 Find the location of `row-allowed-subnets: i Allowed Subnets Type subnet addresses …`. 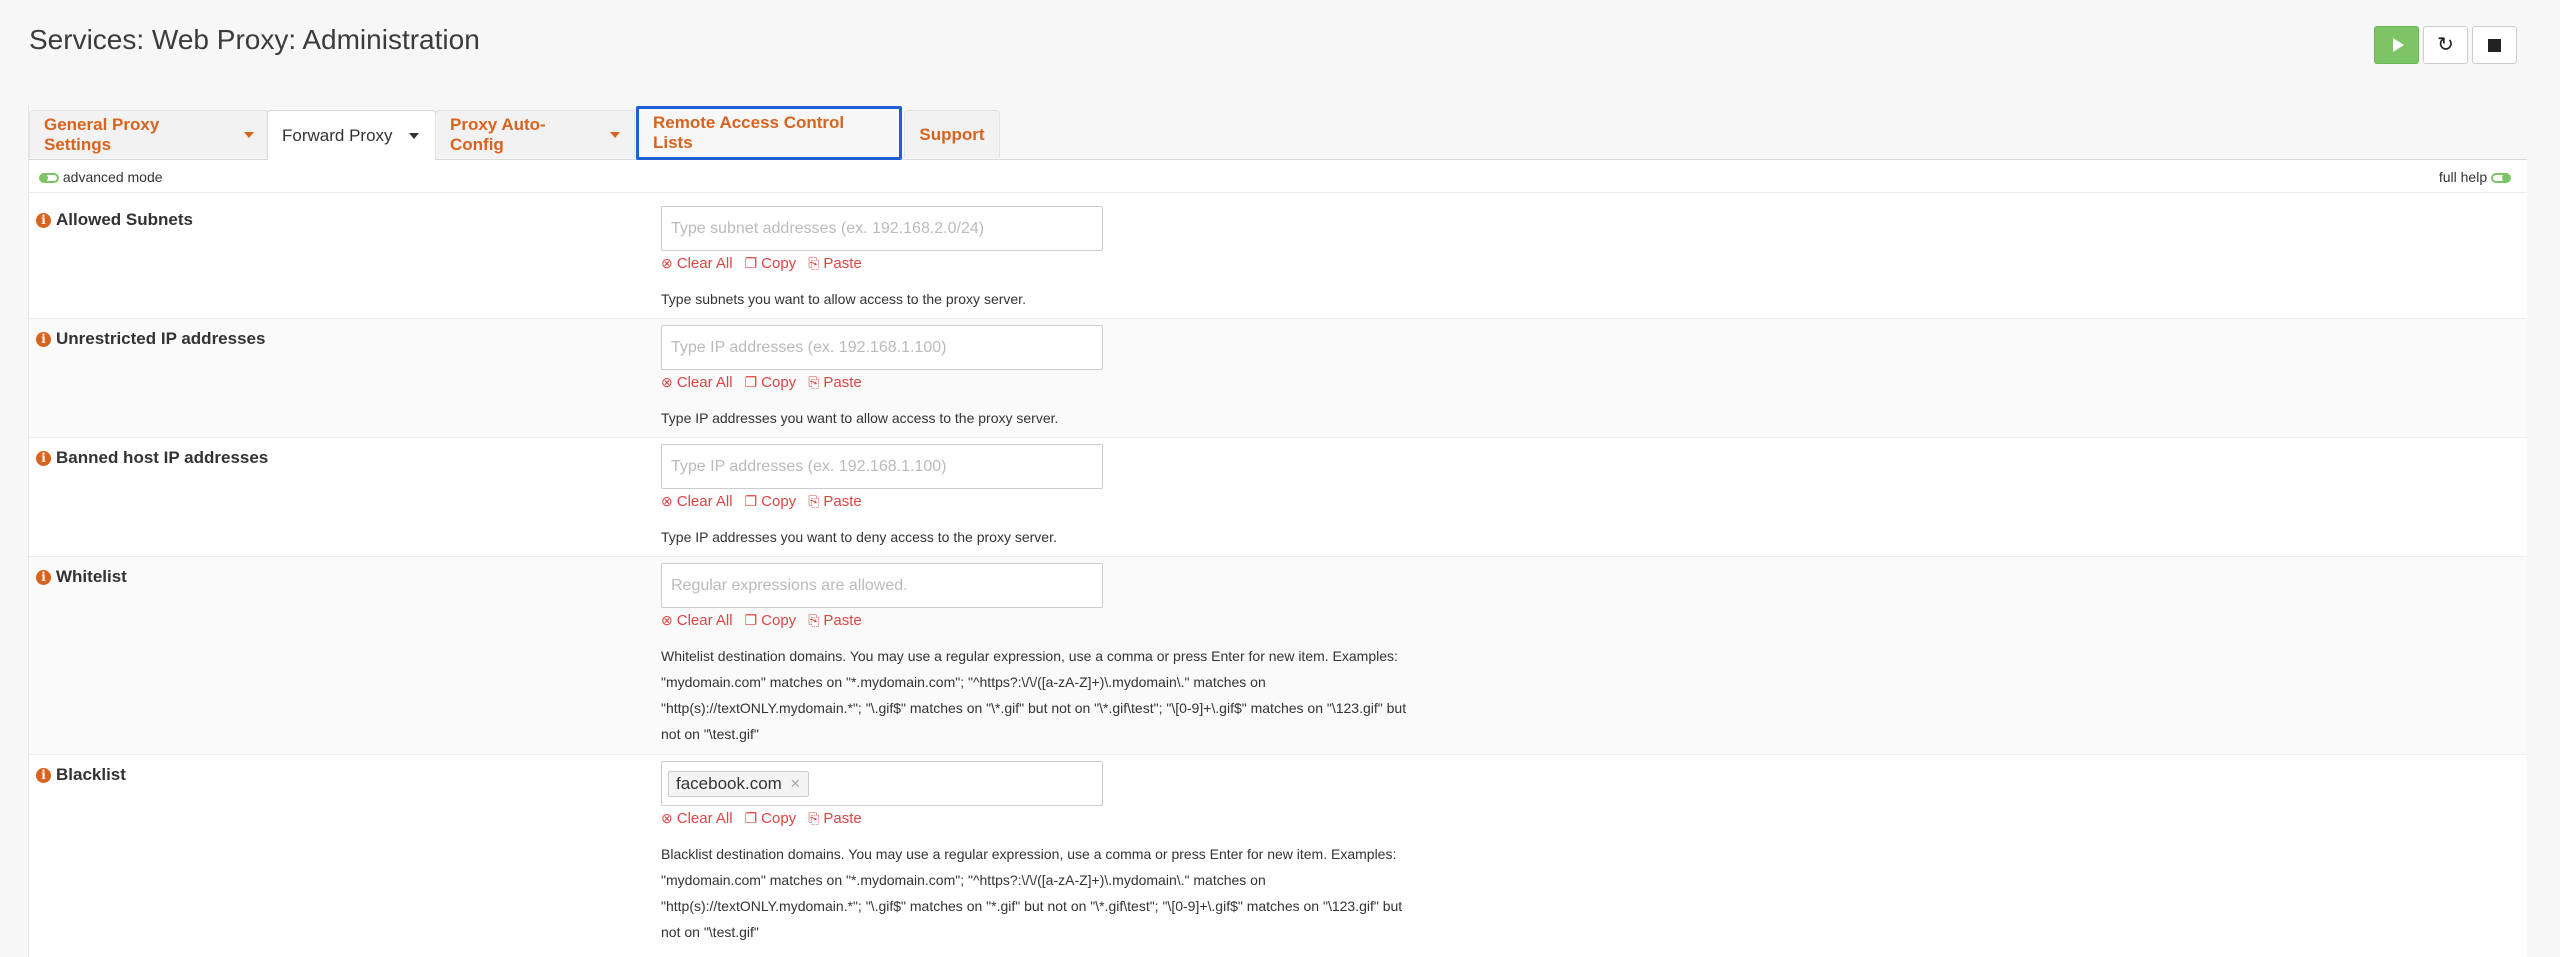

row-allowed-subnets: i Allowed Subnets Type subnet addresses … is located at coordinates (1278, 259).